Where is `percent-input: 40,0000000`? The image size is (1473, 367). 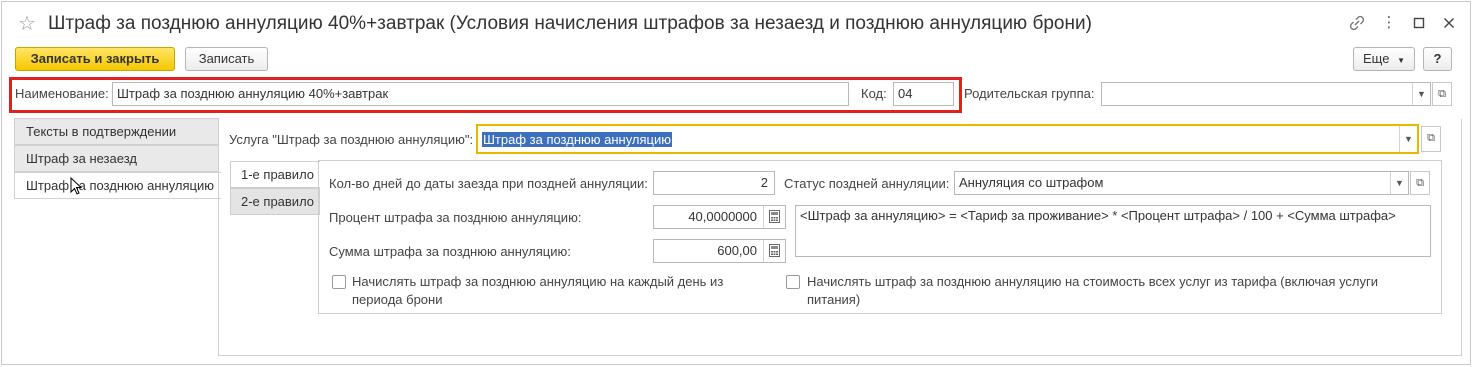
percent-input: 40,0000000 is located at coordinates (719, 217).